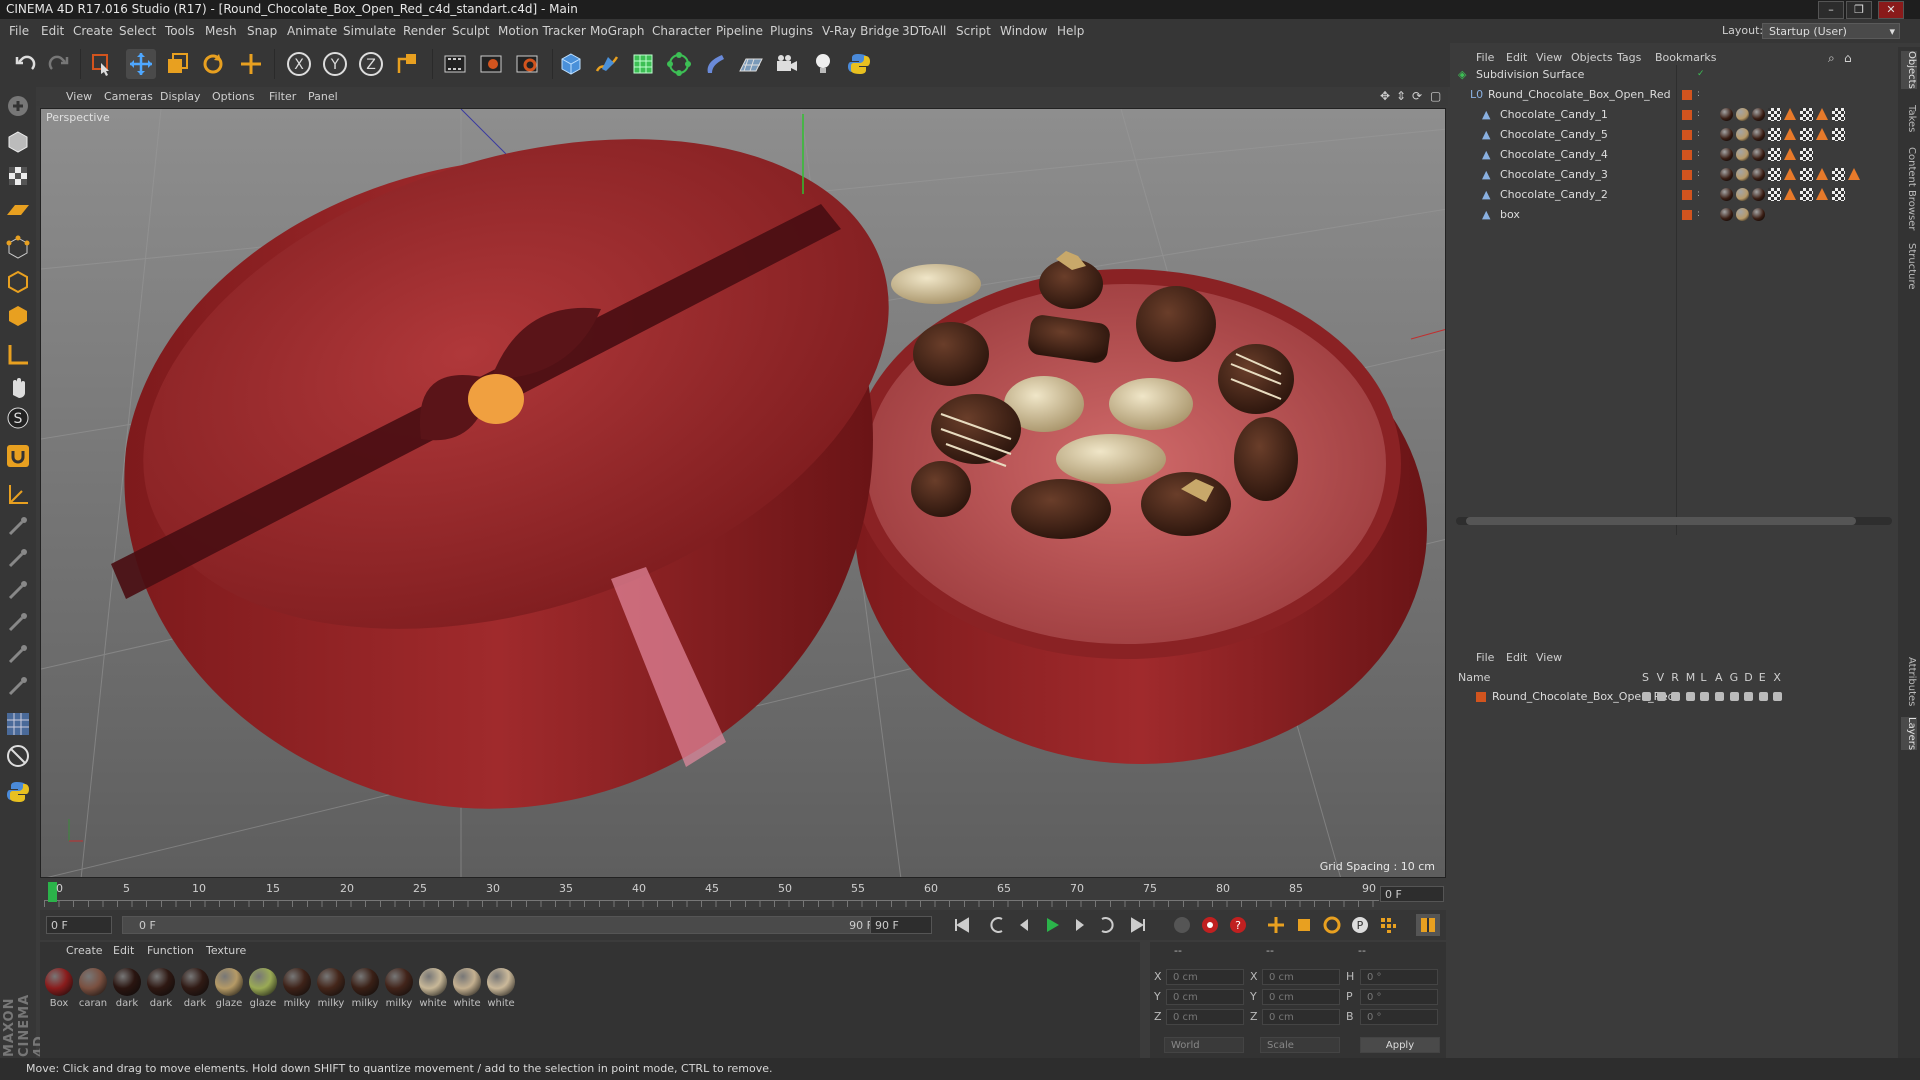 Image resolution: width=1920 pixels, height=1080 pixels. What do you see at coordinates (18, 622) in the screenshot?
I see `brush-4-icon` at bounding box center [18, 622].